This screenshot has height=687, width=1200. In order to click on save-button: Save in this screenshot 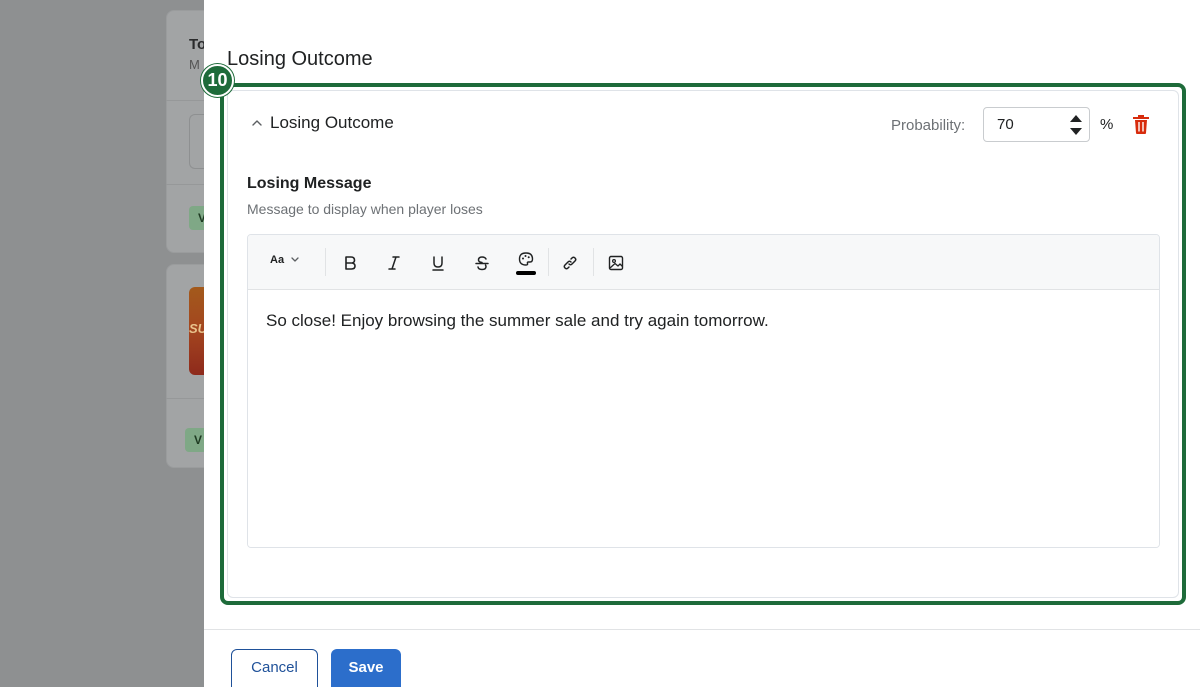, I will do `click(366, 668)`.